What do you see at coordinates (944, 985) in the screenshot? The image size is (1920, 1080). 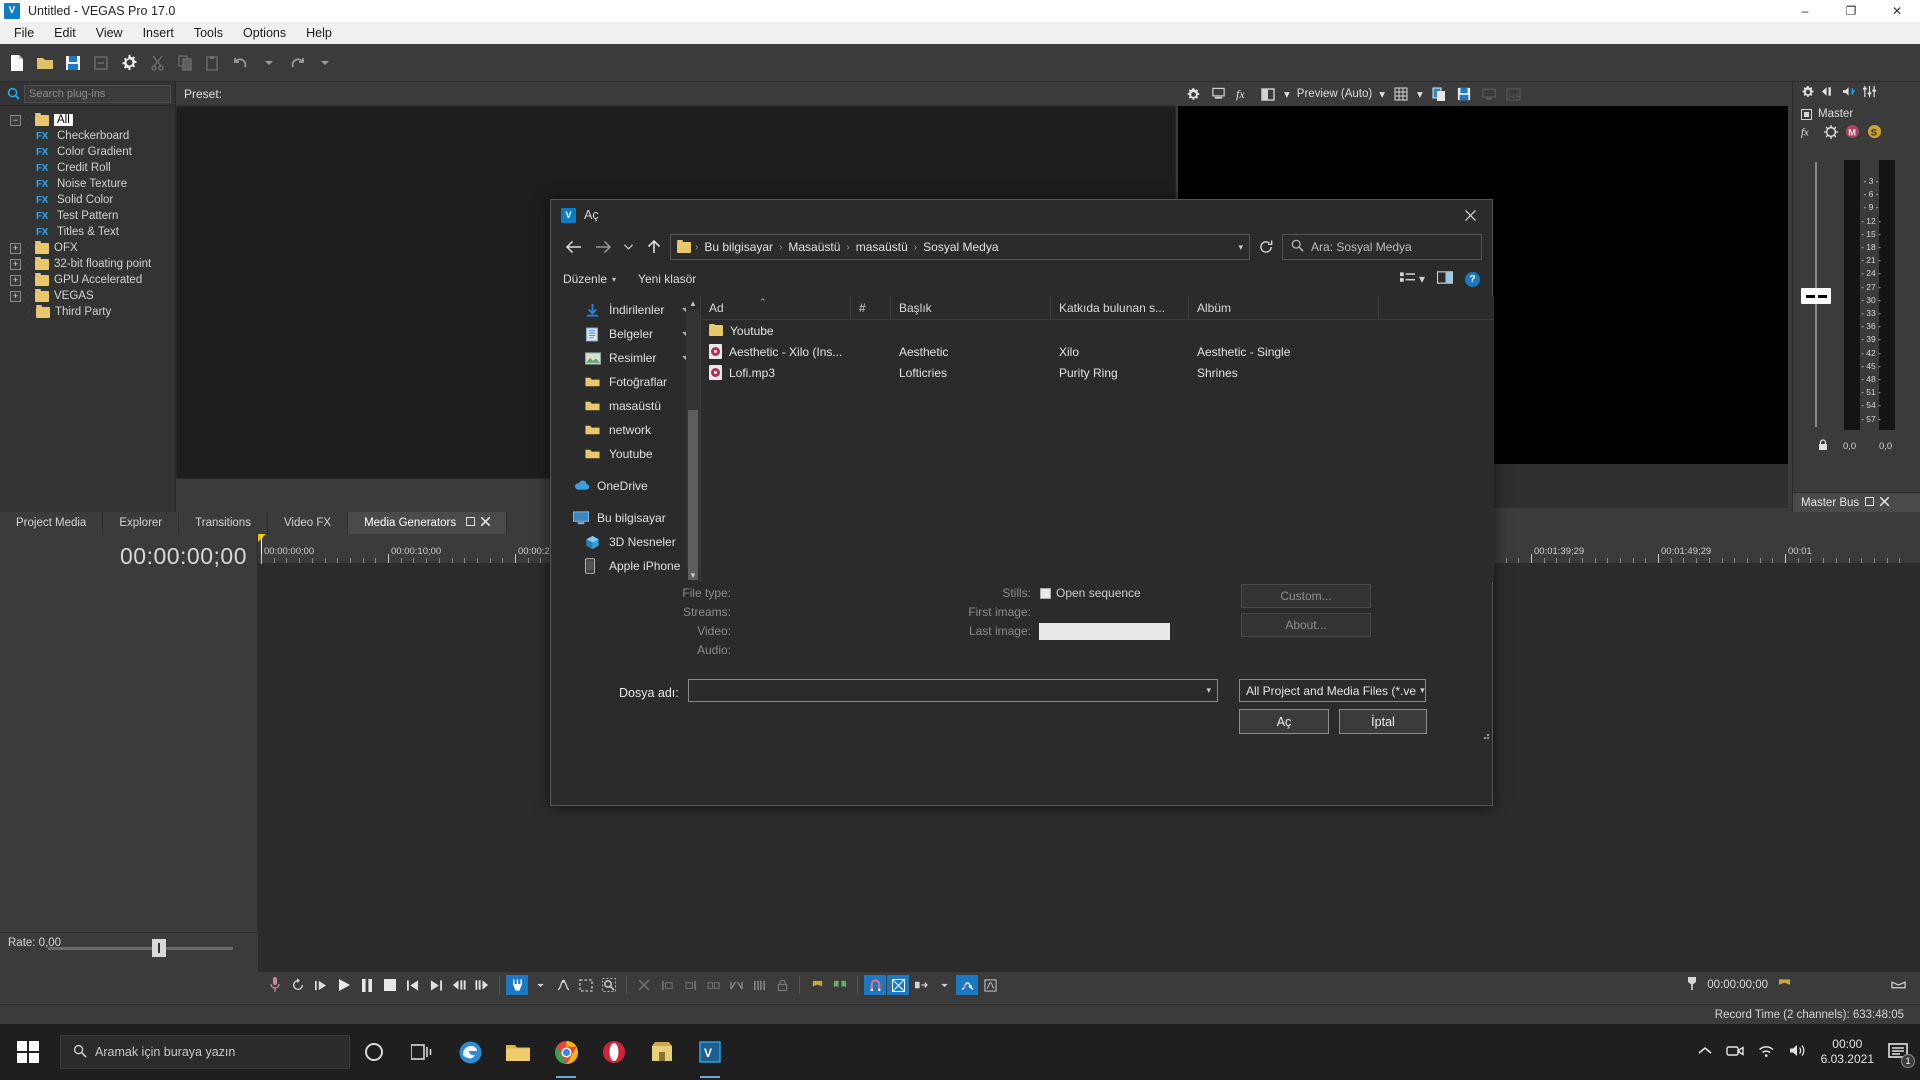 I see `auto-ripple-dropdown-icon` at bounding box center [944, 985].